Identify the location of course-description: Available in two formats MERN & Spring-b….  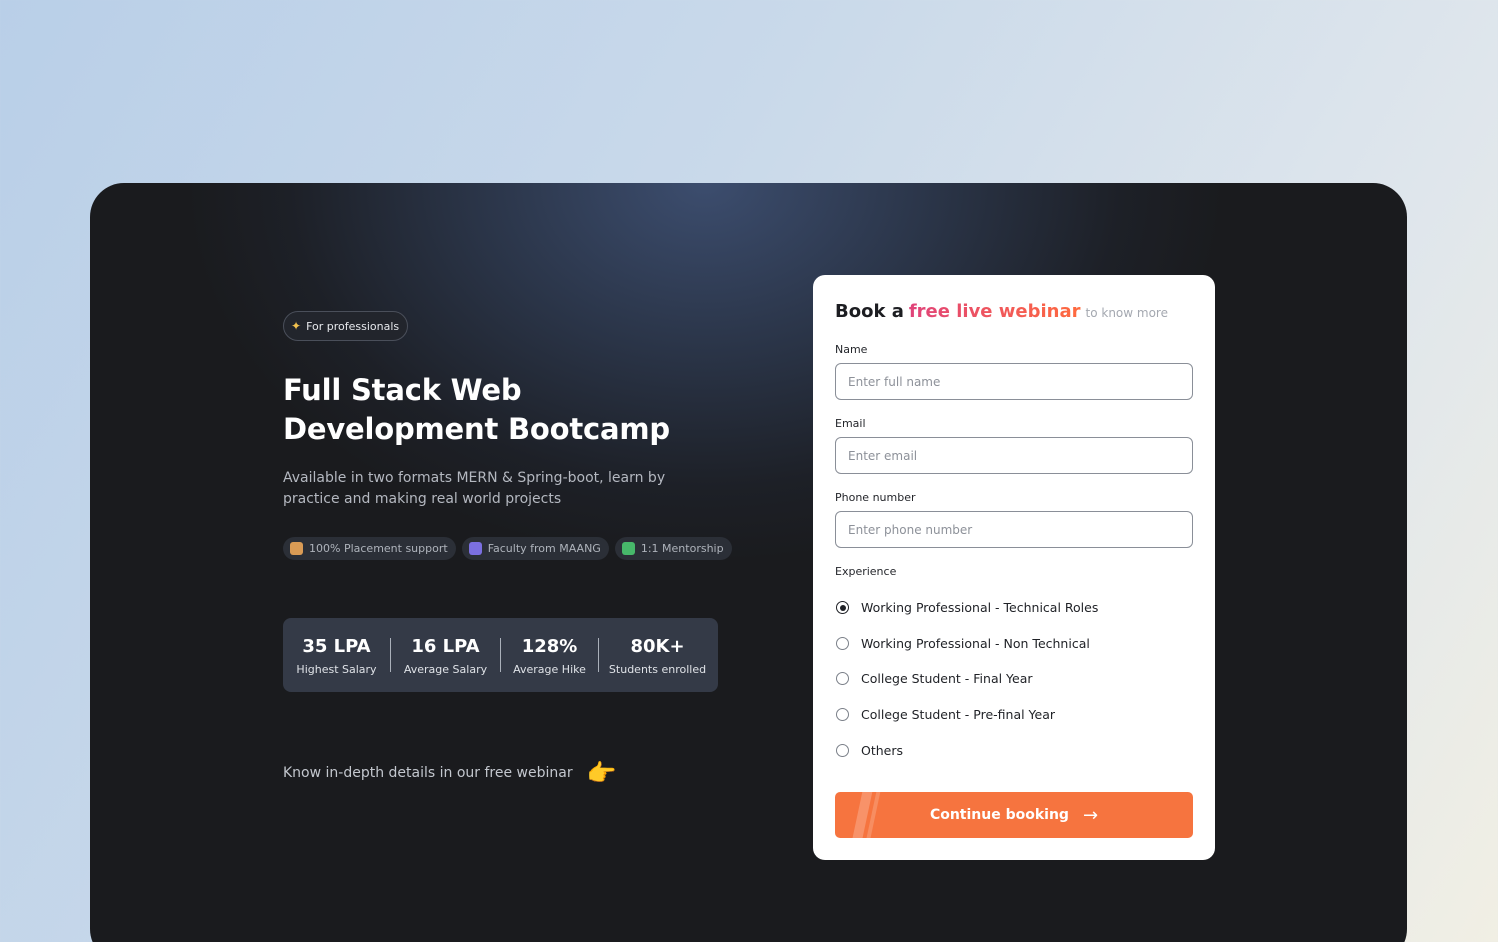
(474, 488).